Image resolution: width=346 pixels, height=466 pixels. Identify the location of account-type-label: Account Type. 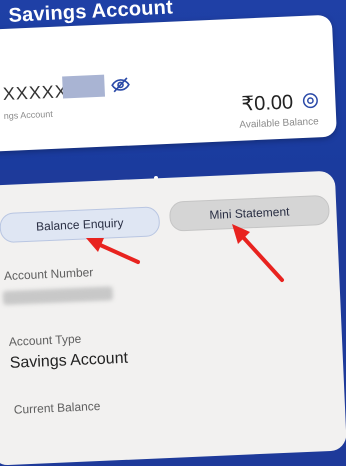
(45, 340).